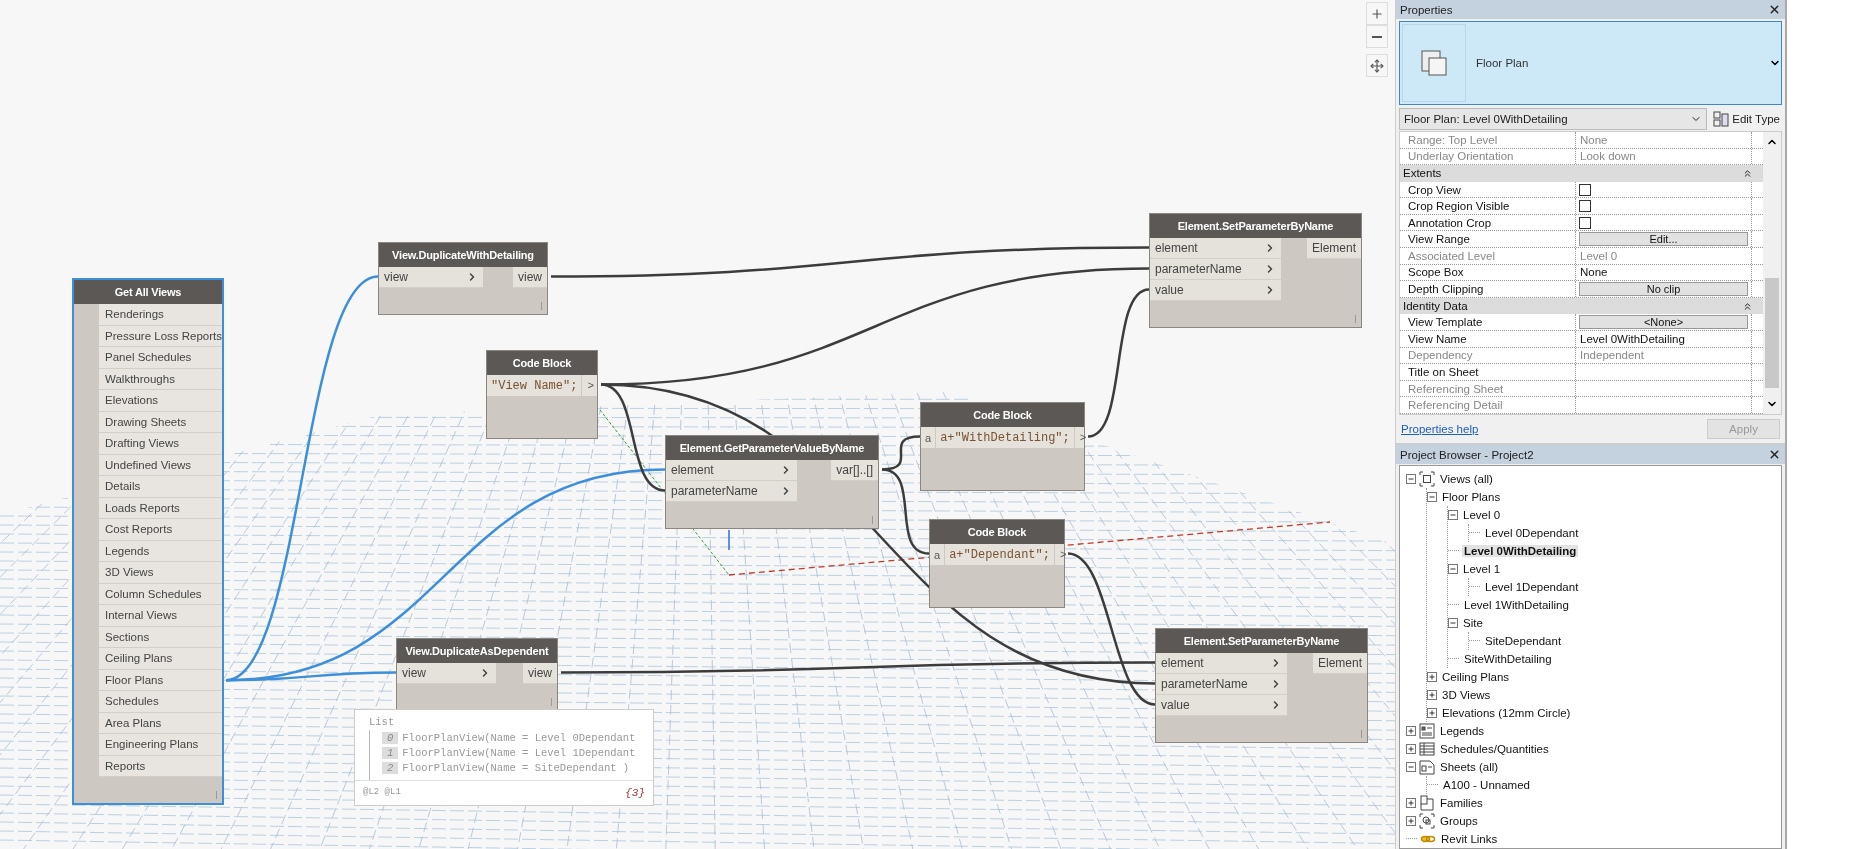  I want to click on view-type-item: Details, so click(160, 487).